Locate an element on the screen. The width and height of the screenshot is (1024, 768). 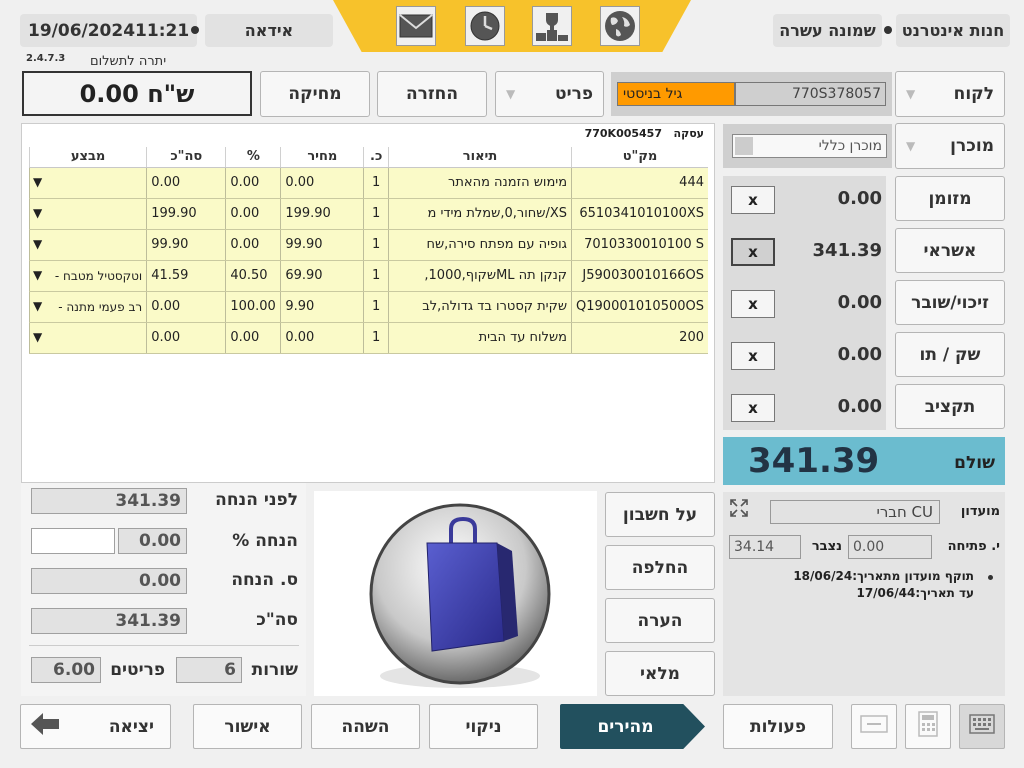
quantity-cell: 1 is located at coordinates (376, 307).